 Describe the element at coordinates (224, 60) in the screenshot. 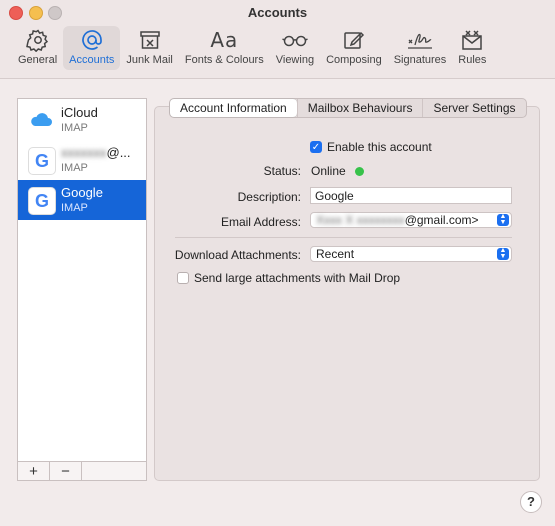

I see `toolbar-fonts-colours-label: Fonts & Colours` at that location.